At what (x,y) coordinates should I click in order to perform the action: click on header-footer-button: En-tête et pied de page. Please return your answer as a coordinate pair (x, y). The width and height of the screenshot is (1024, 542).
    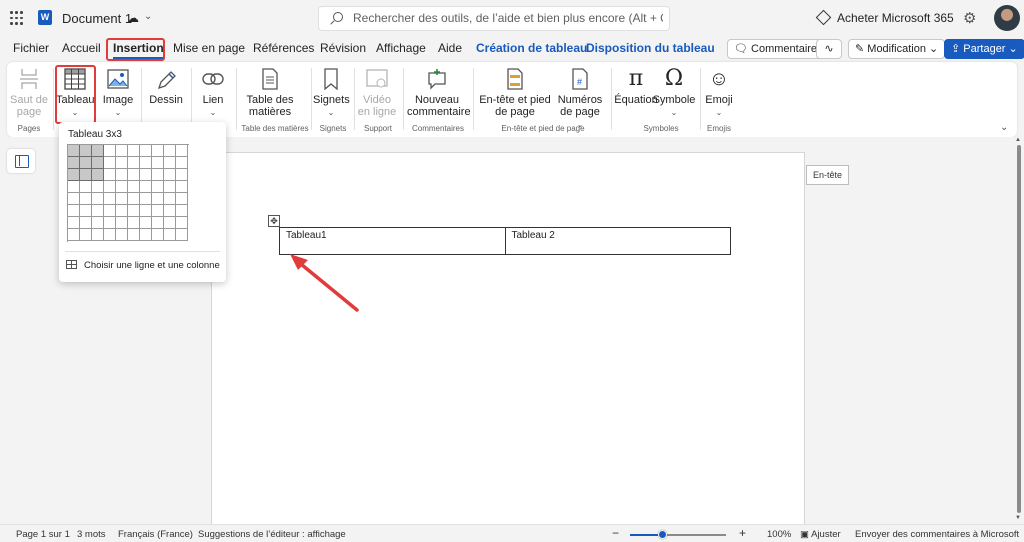
    Looking at the image, I should click on (515, 92).